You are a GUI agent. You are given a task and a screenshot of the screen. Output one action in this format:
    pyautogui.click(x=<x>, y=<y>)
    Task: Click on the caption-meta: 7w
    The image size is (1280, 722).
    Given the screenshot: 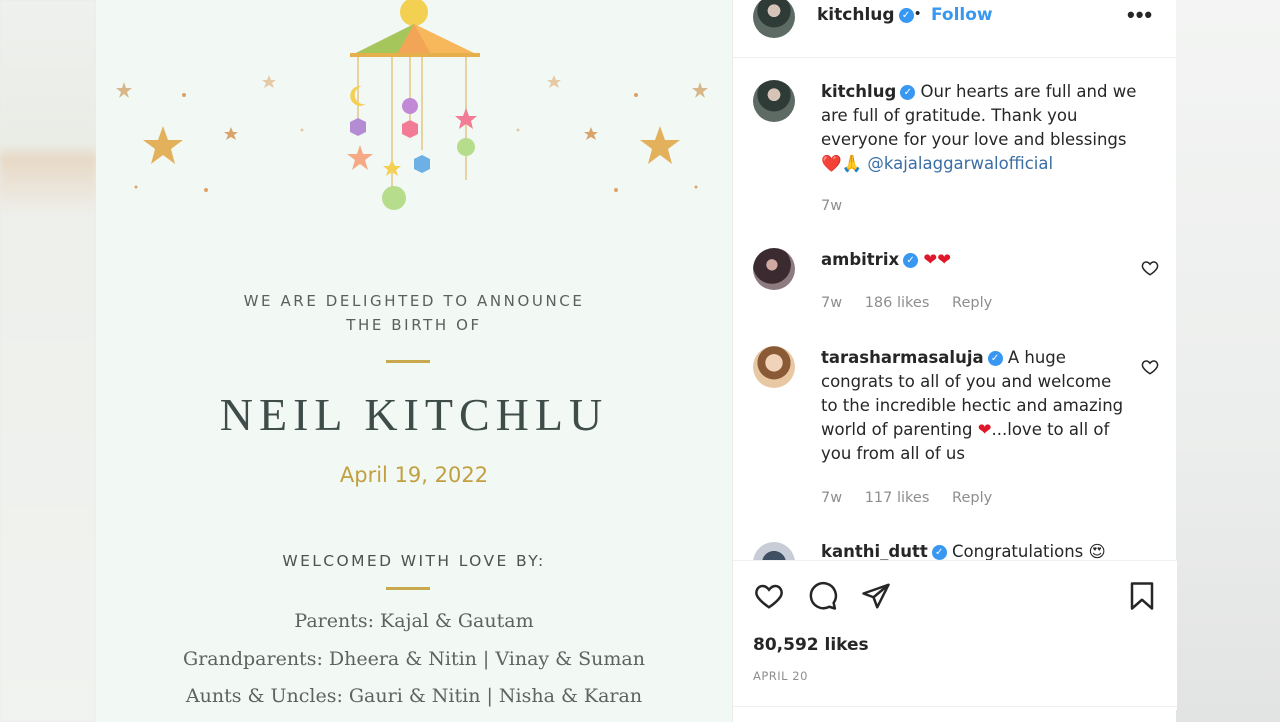 What is the action you would take?
    pyautogui.click(x=840, y=206)
    